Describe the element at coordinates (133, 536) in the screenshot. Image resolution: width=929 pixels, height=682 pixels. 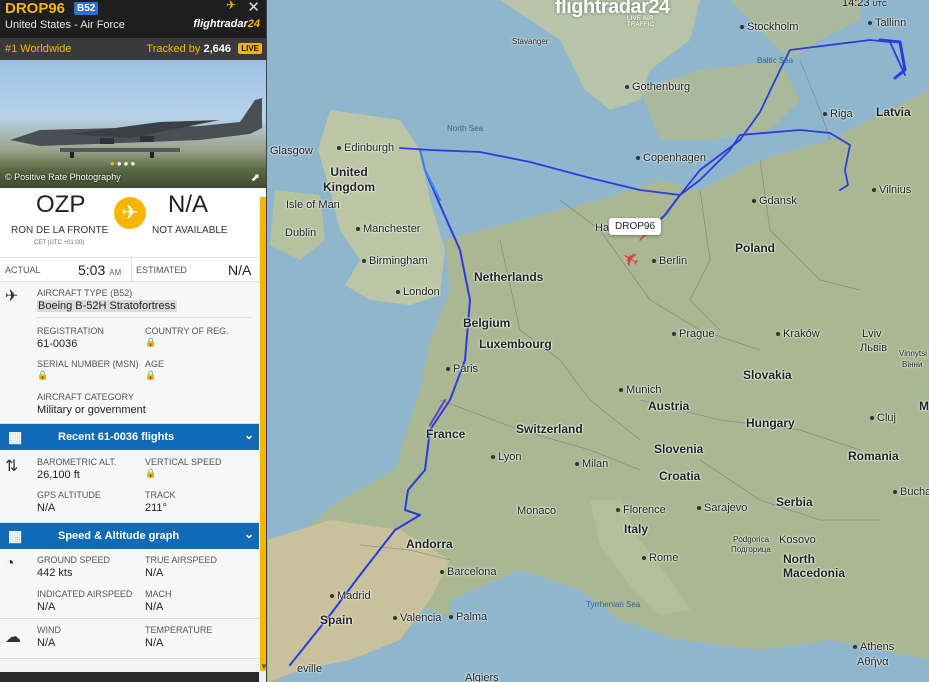
I see `speed-graph-toggle: ▦ Speed & Altitude graph ⌄` at that location.